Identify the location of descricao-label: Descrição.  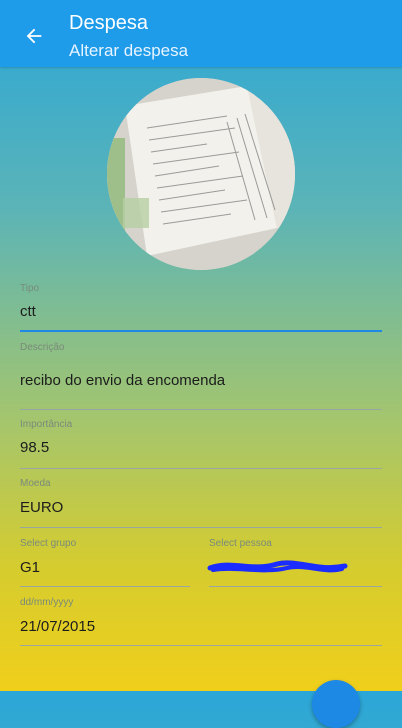
(42, 347).